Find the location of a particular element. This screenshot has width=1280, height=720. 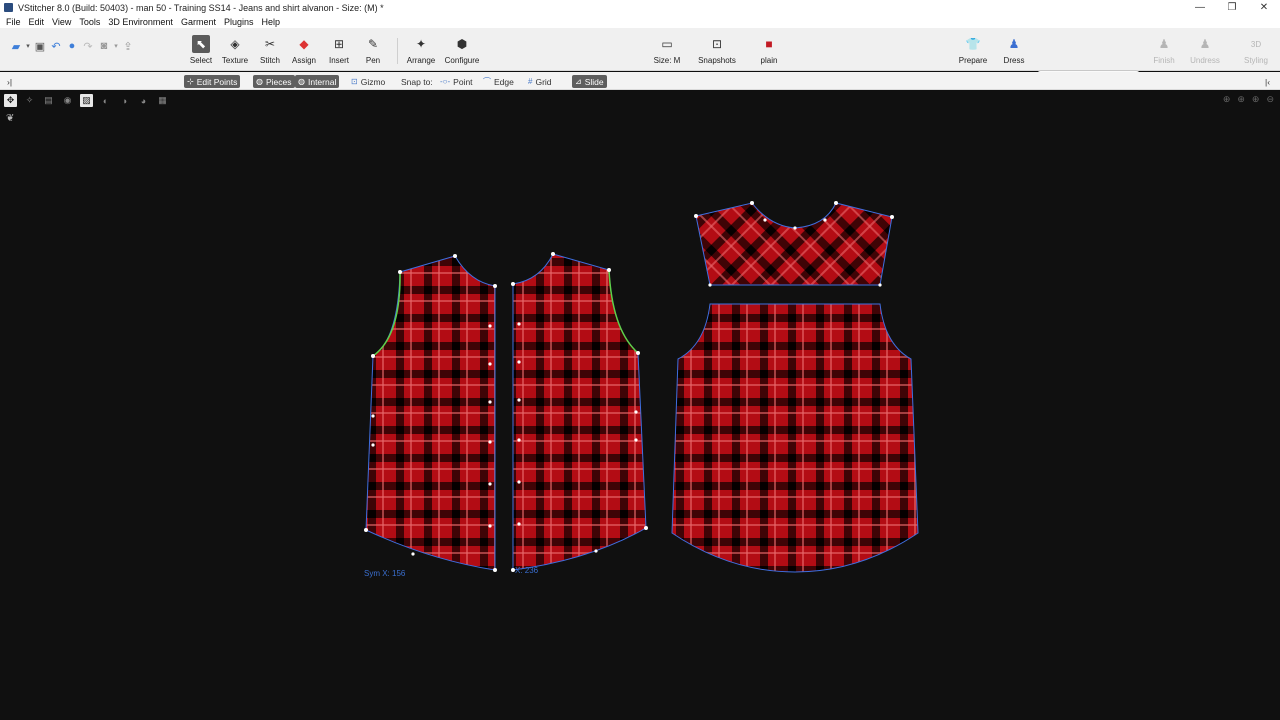

edge-icon: ⌒ is located at coordinates (487, 81).